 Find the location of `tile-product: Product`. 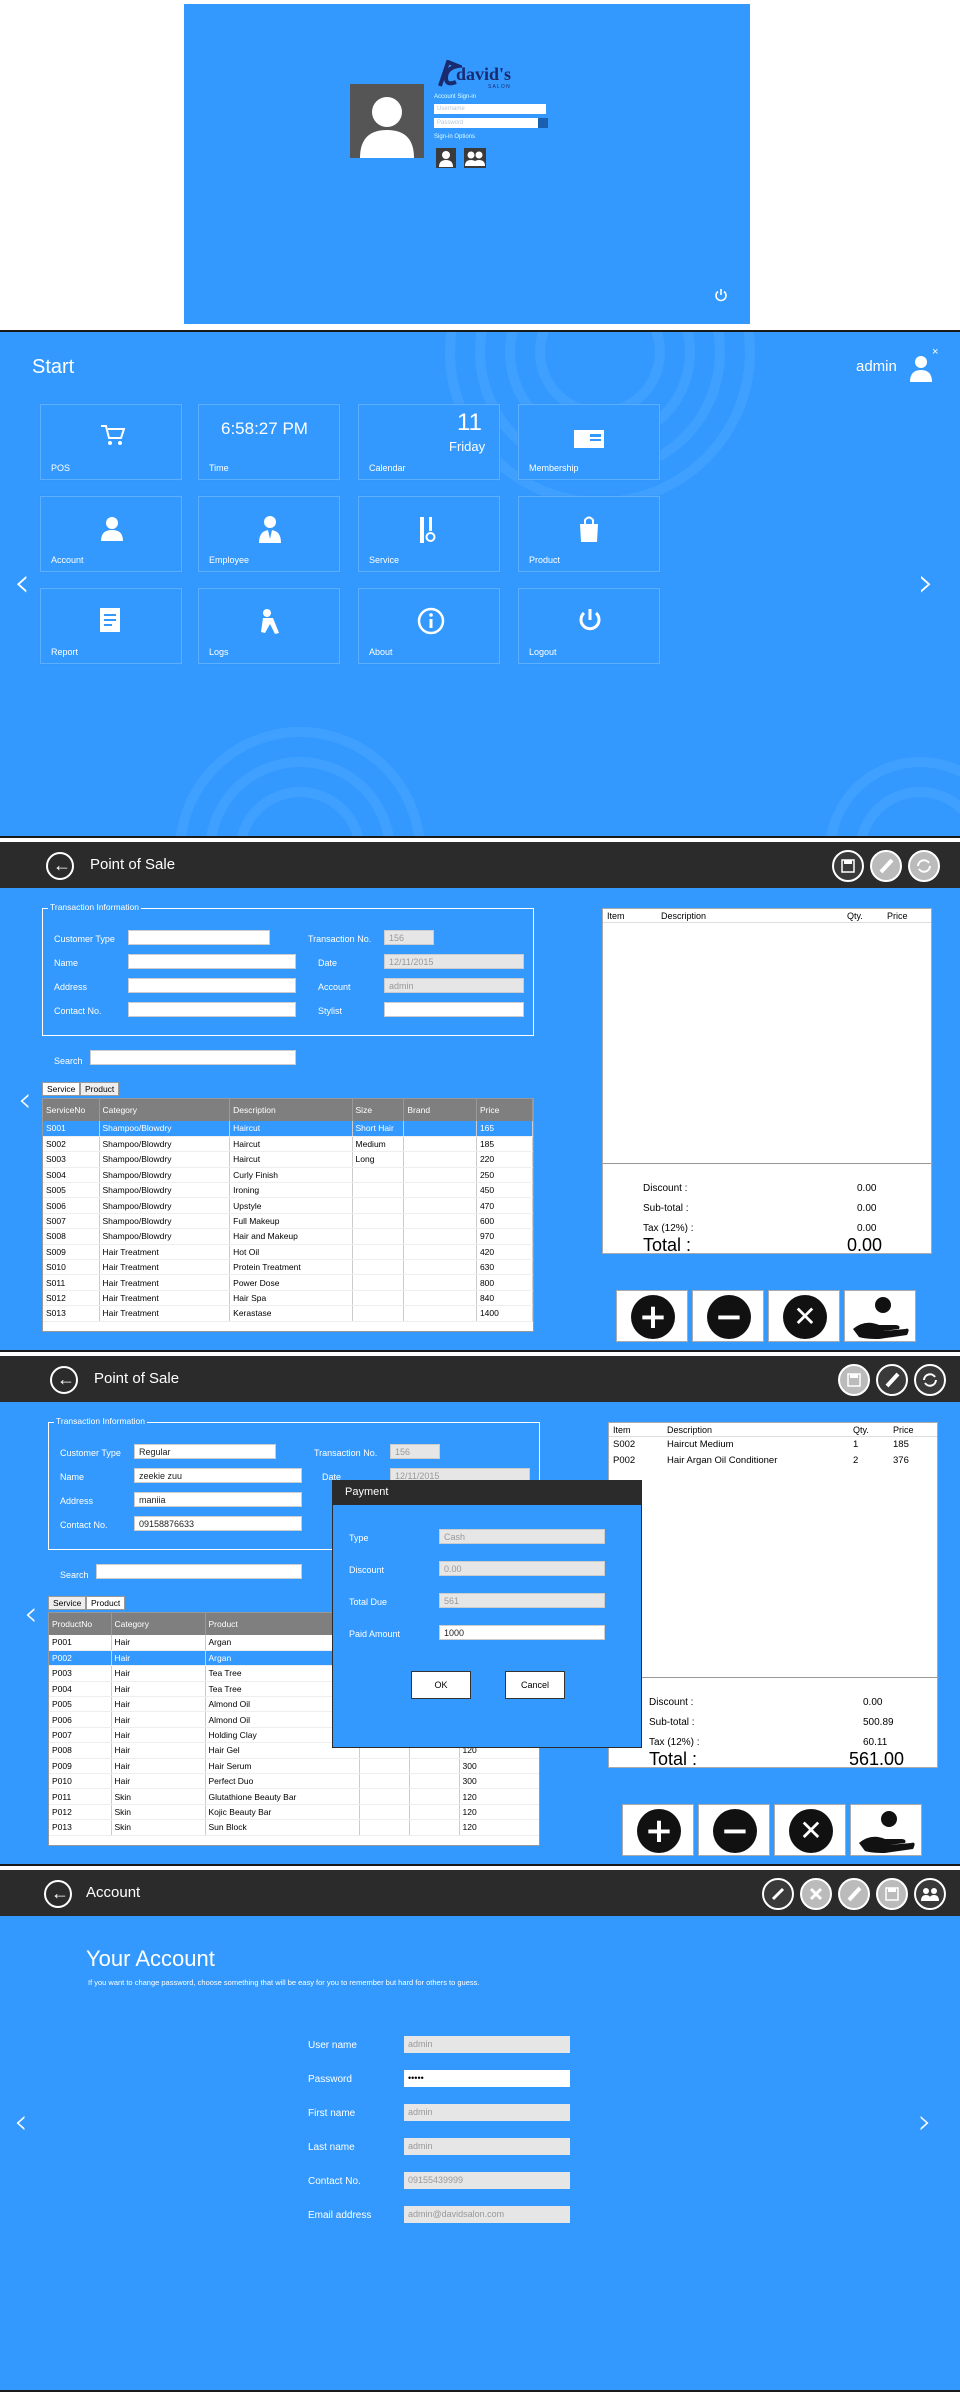

tile-product: Product is located at coordinates (589, 534).